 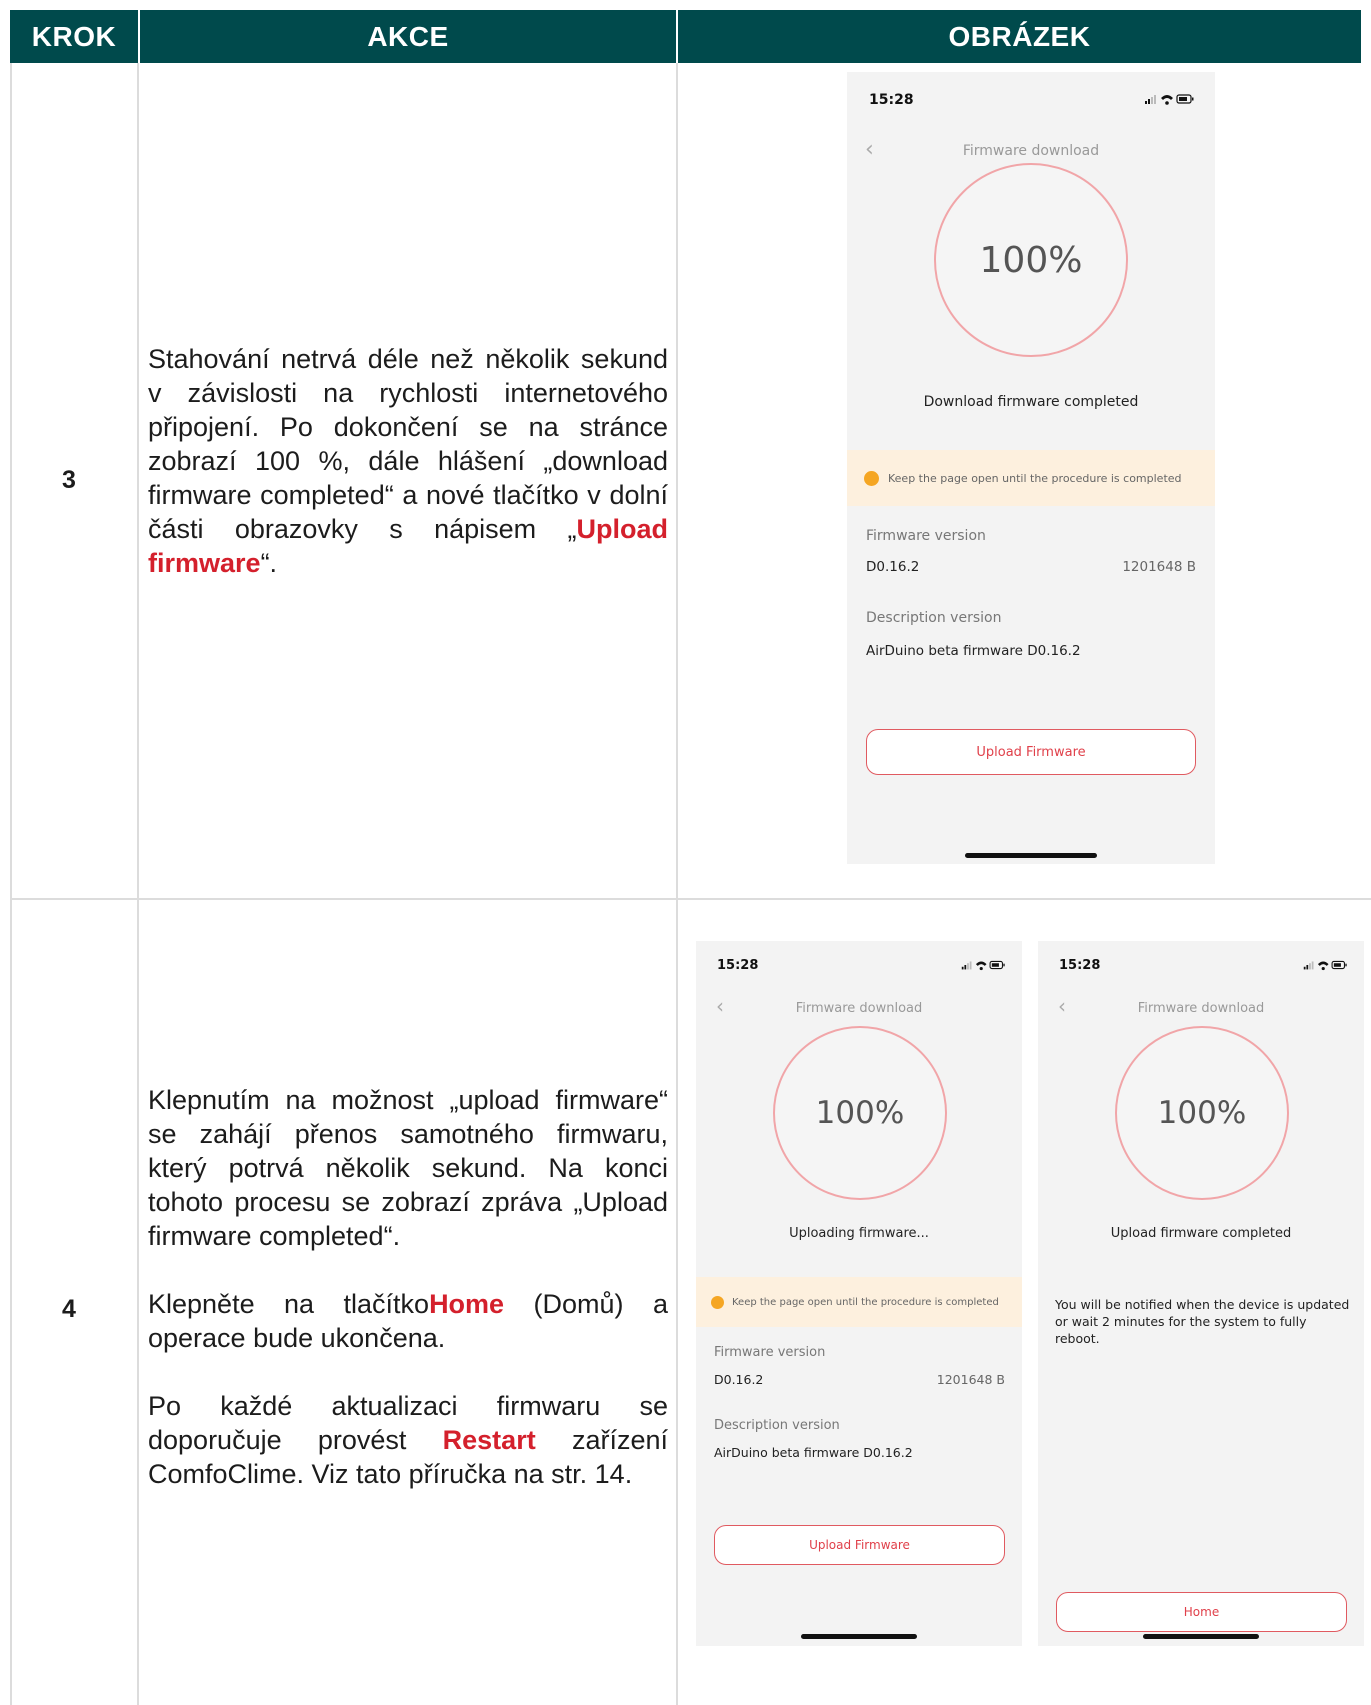 What do you see at coordinates (269, 563) in the screenshot?
I see `step-3-text-end: “.` at bounding box center [269, 563].